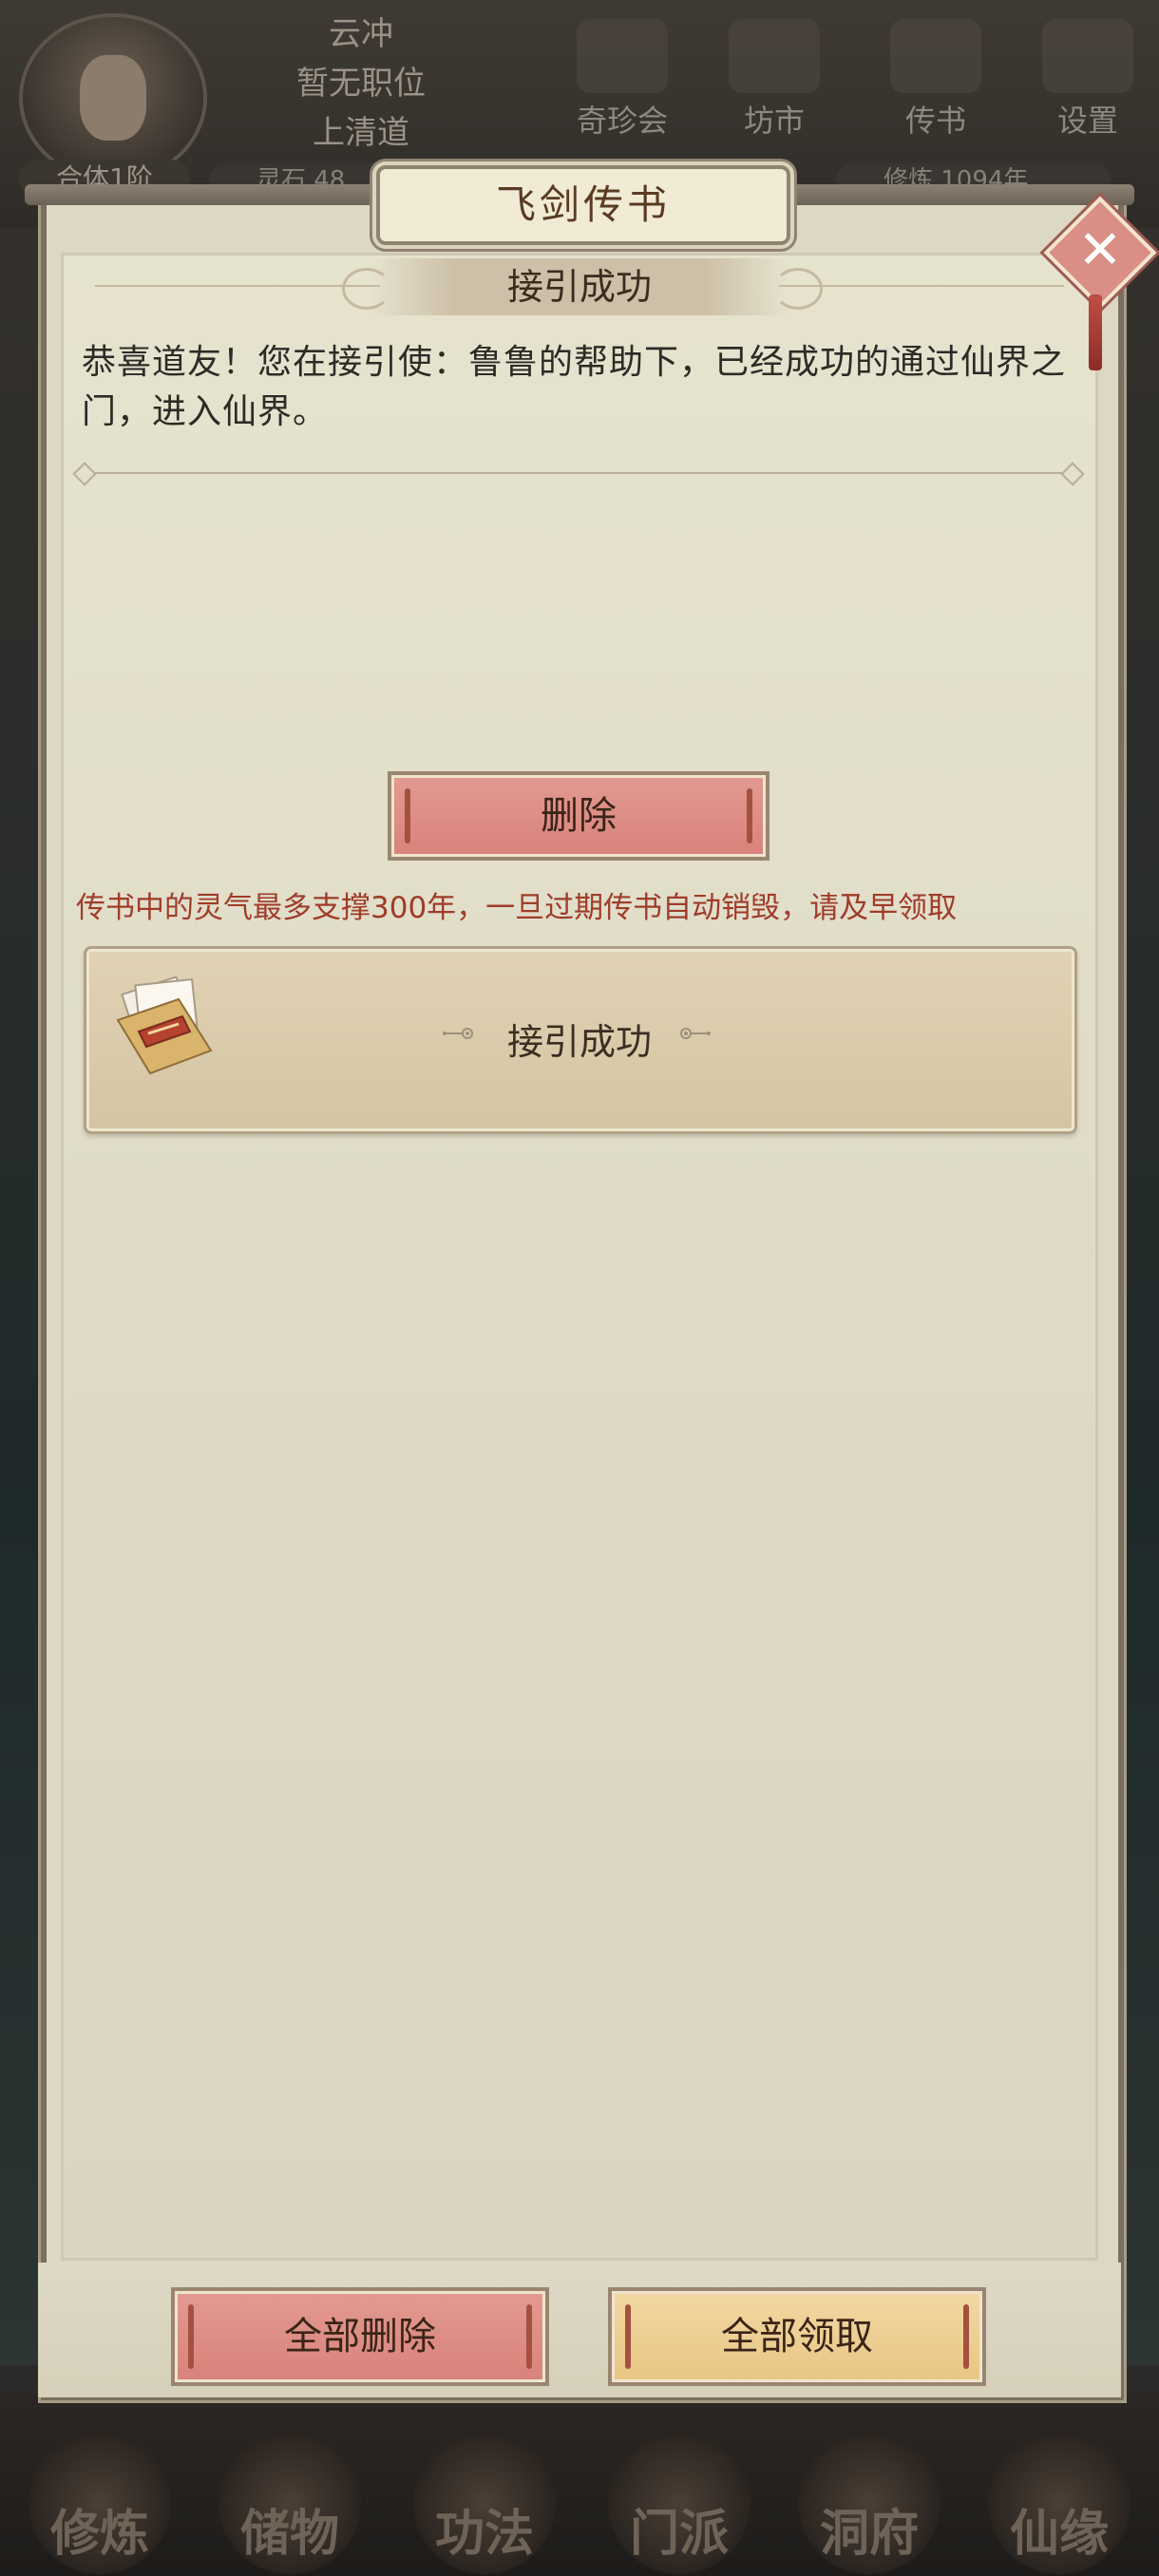  Describe the element at coordinates (935, 121) in the screenshot. I see `nav-label: 传书` at that location.